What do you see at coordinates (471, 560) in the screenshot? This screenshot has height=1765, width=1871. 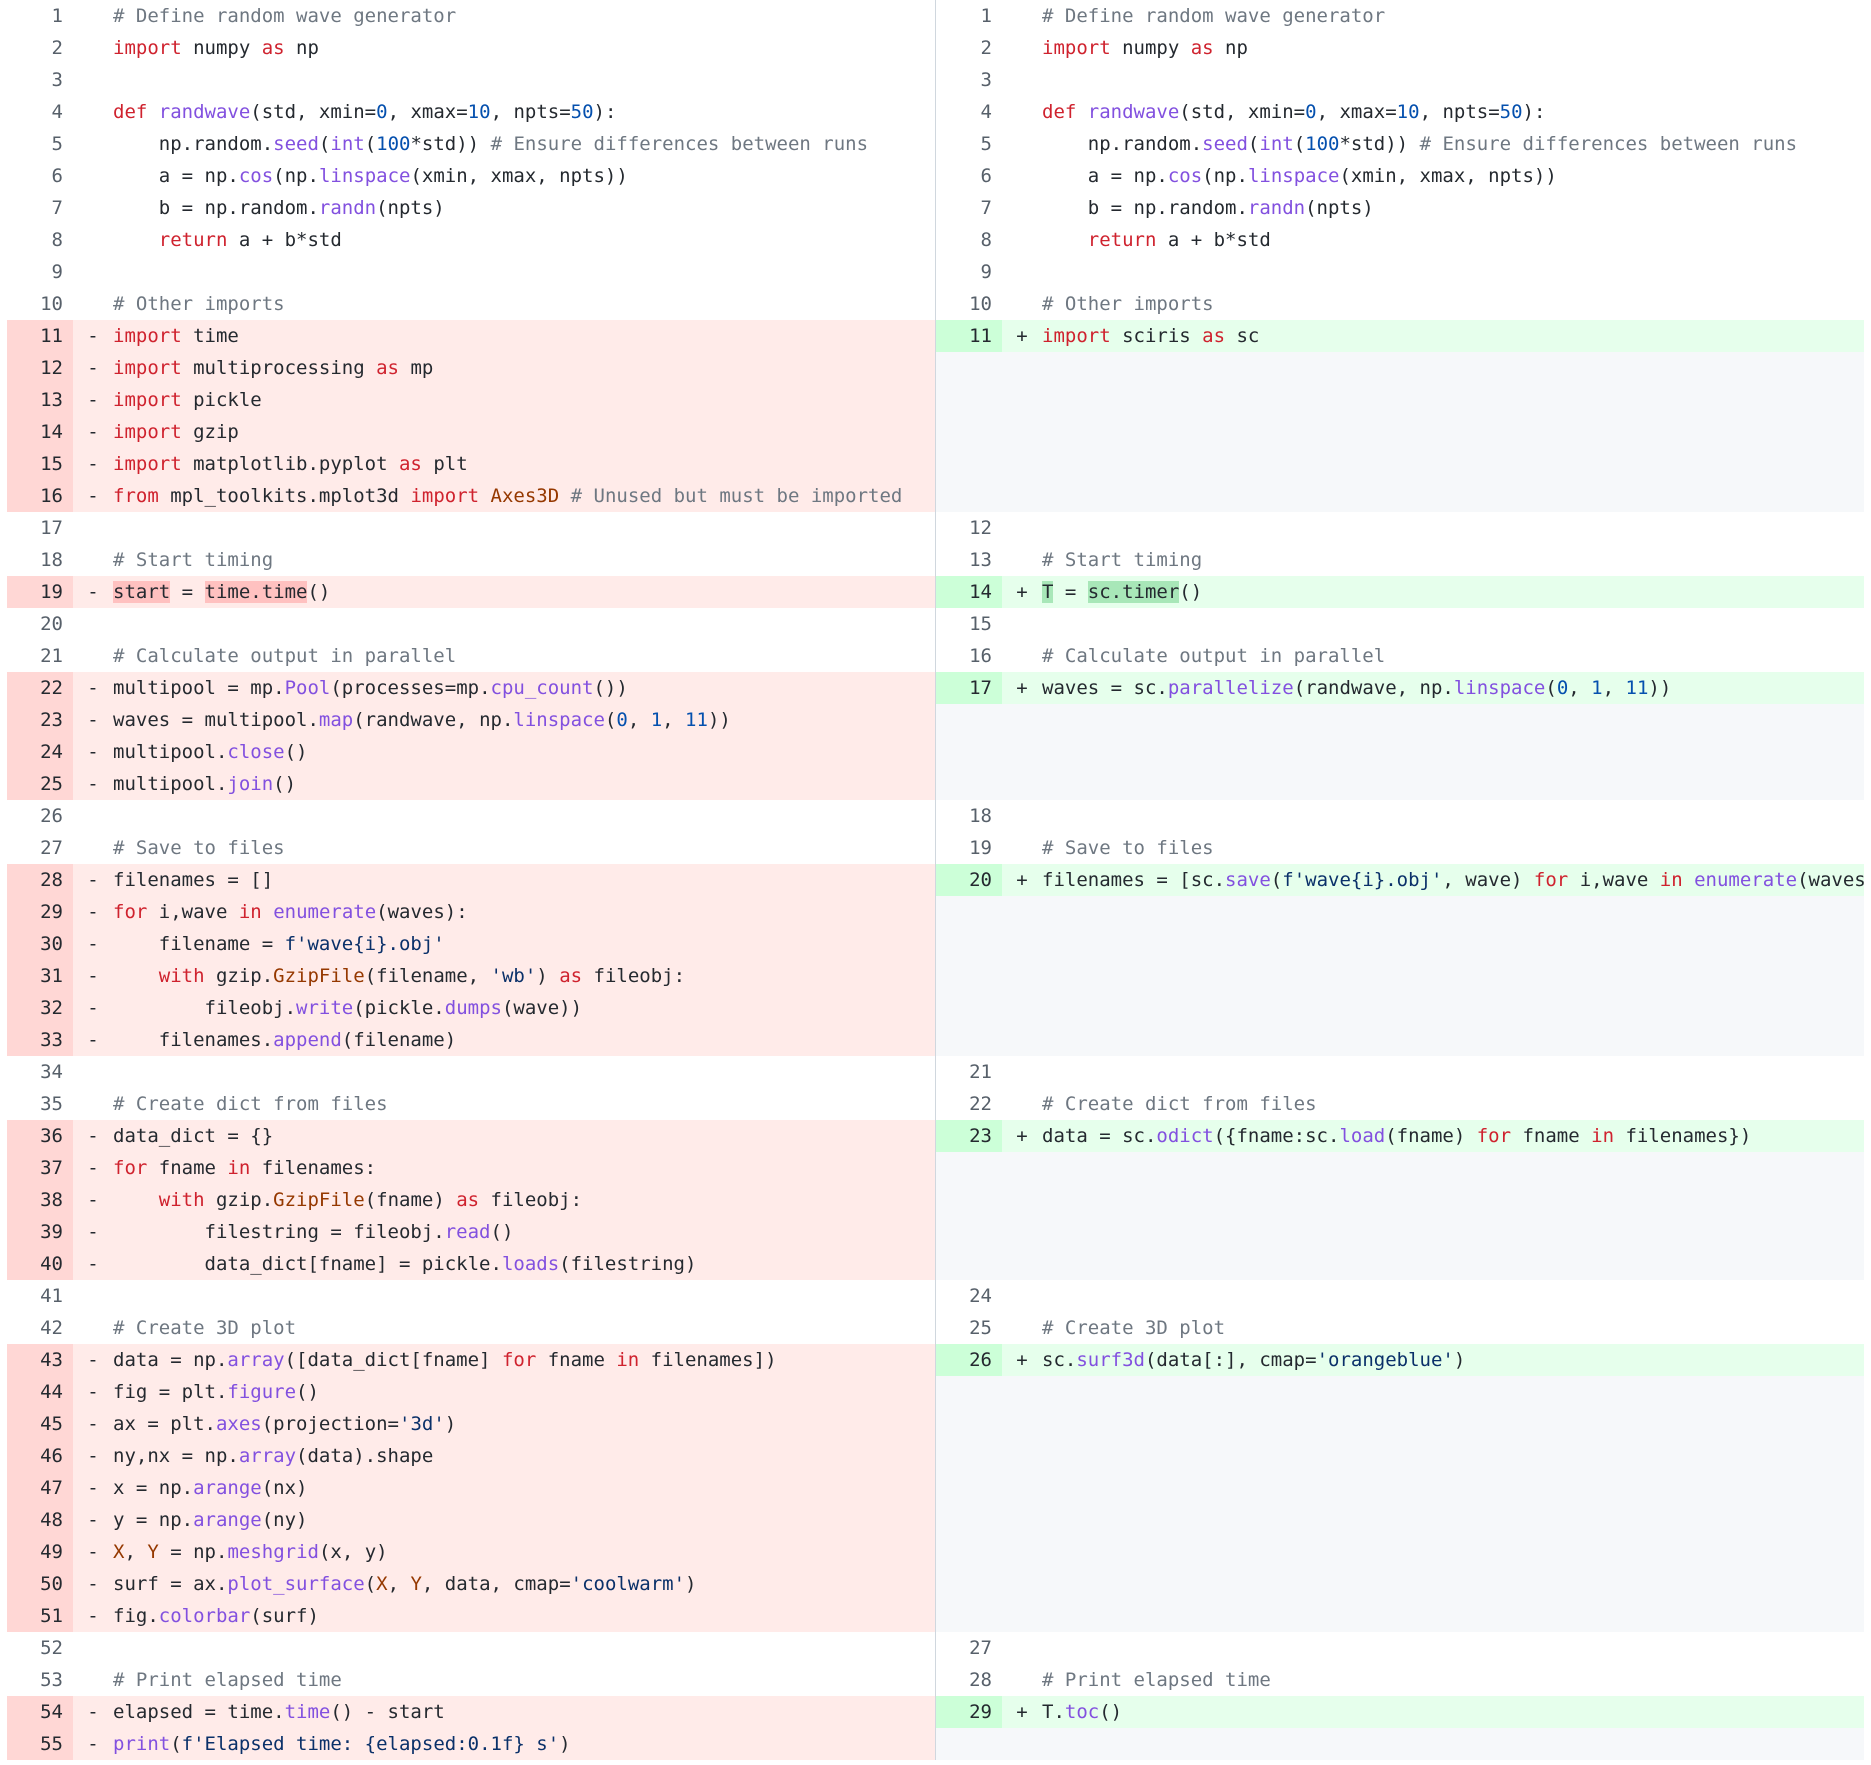 I see `left-pane-line: 18 # Start timing` at bounding box center [471, 560].